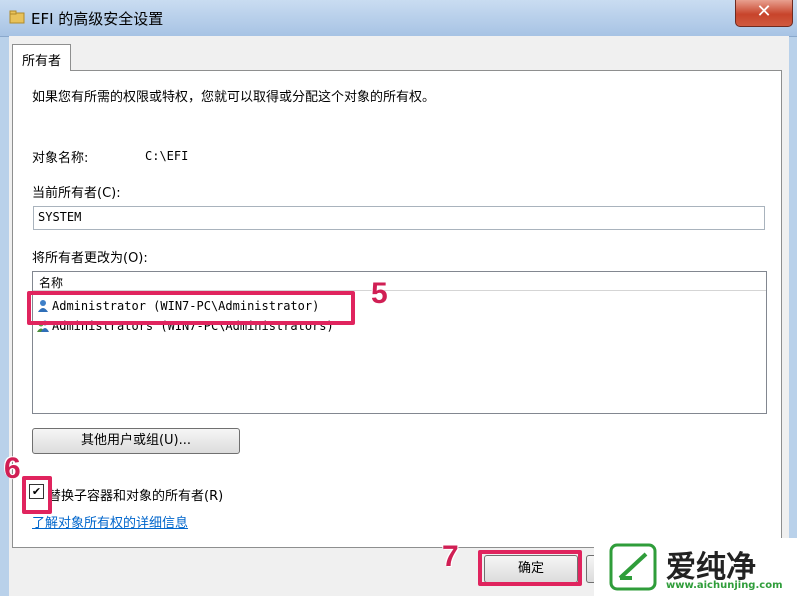  Describe the element at coordinates (90, 258) in the screenshot. I see `change-owner-label: 将所有者更改为(O):` at that location.